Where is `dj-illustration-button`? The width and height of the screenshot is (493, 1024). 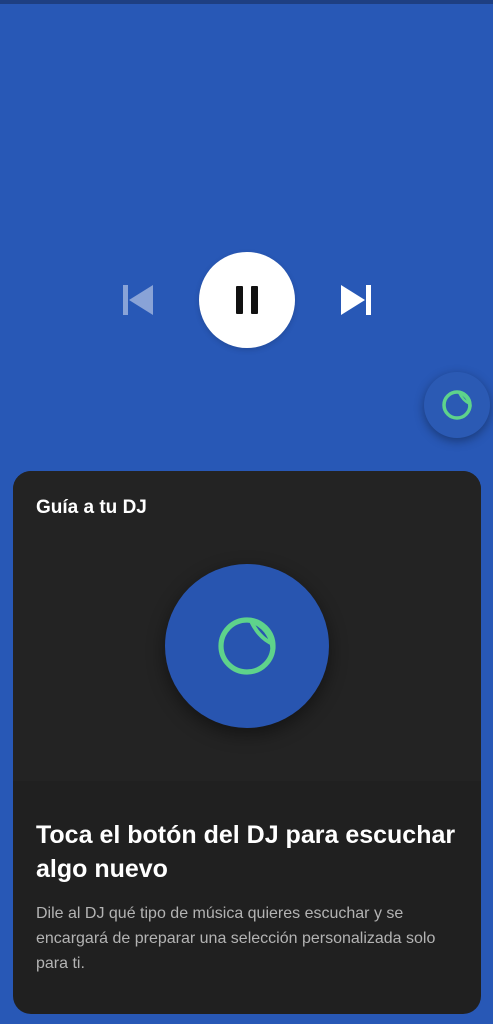
dj-illustration-button is located at coordinates (247, 646).